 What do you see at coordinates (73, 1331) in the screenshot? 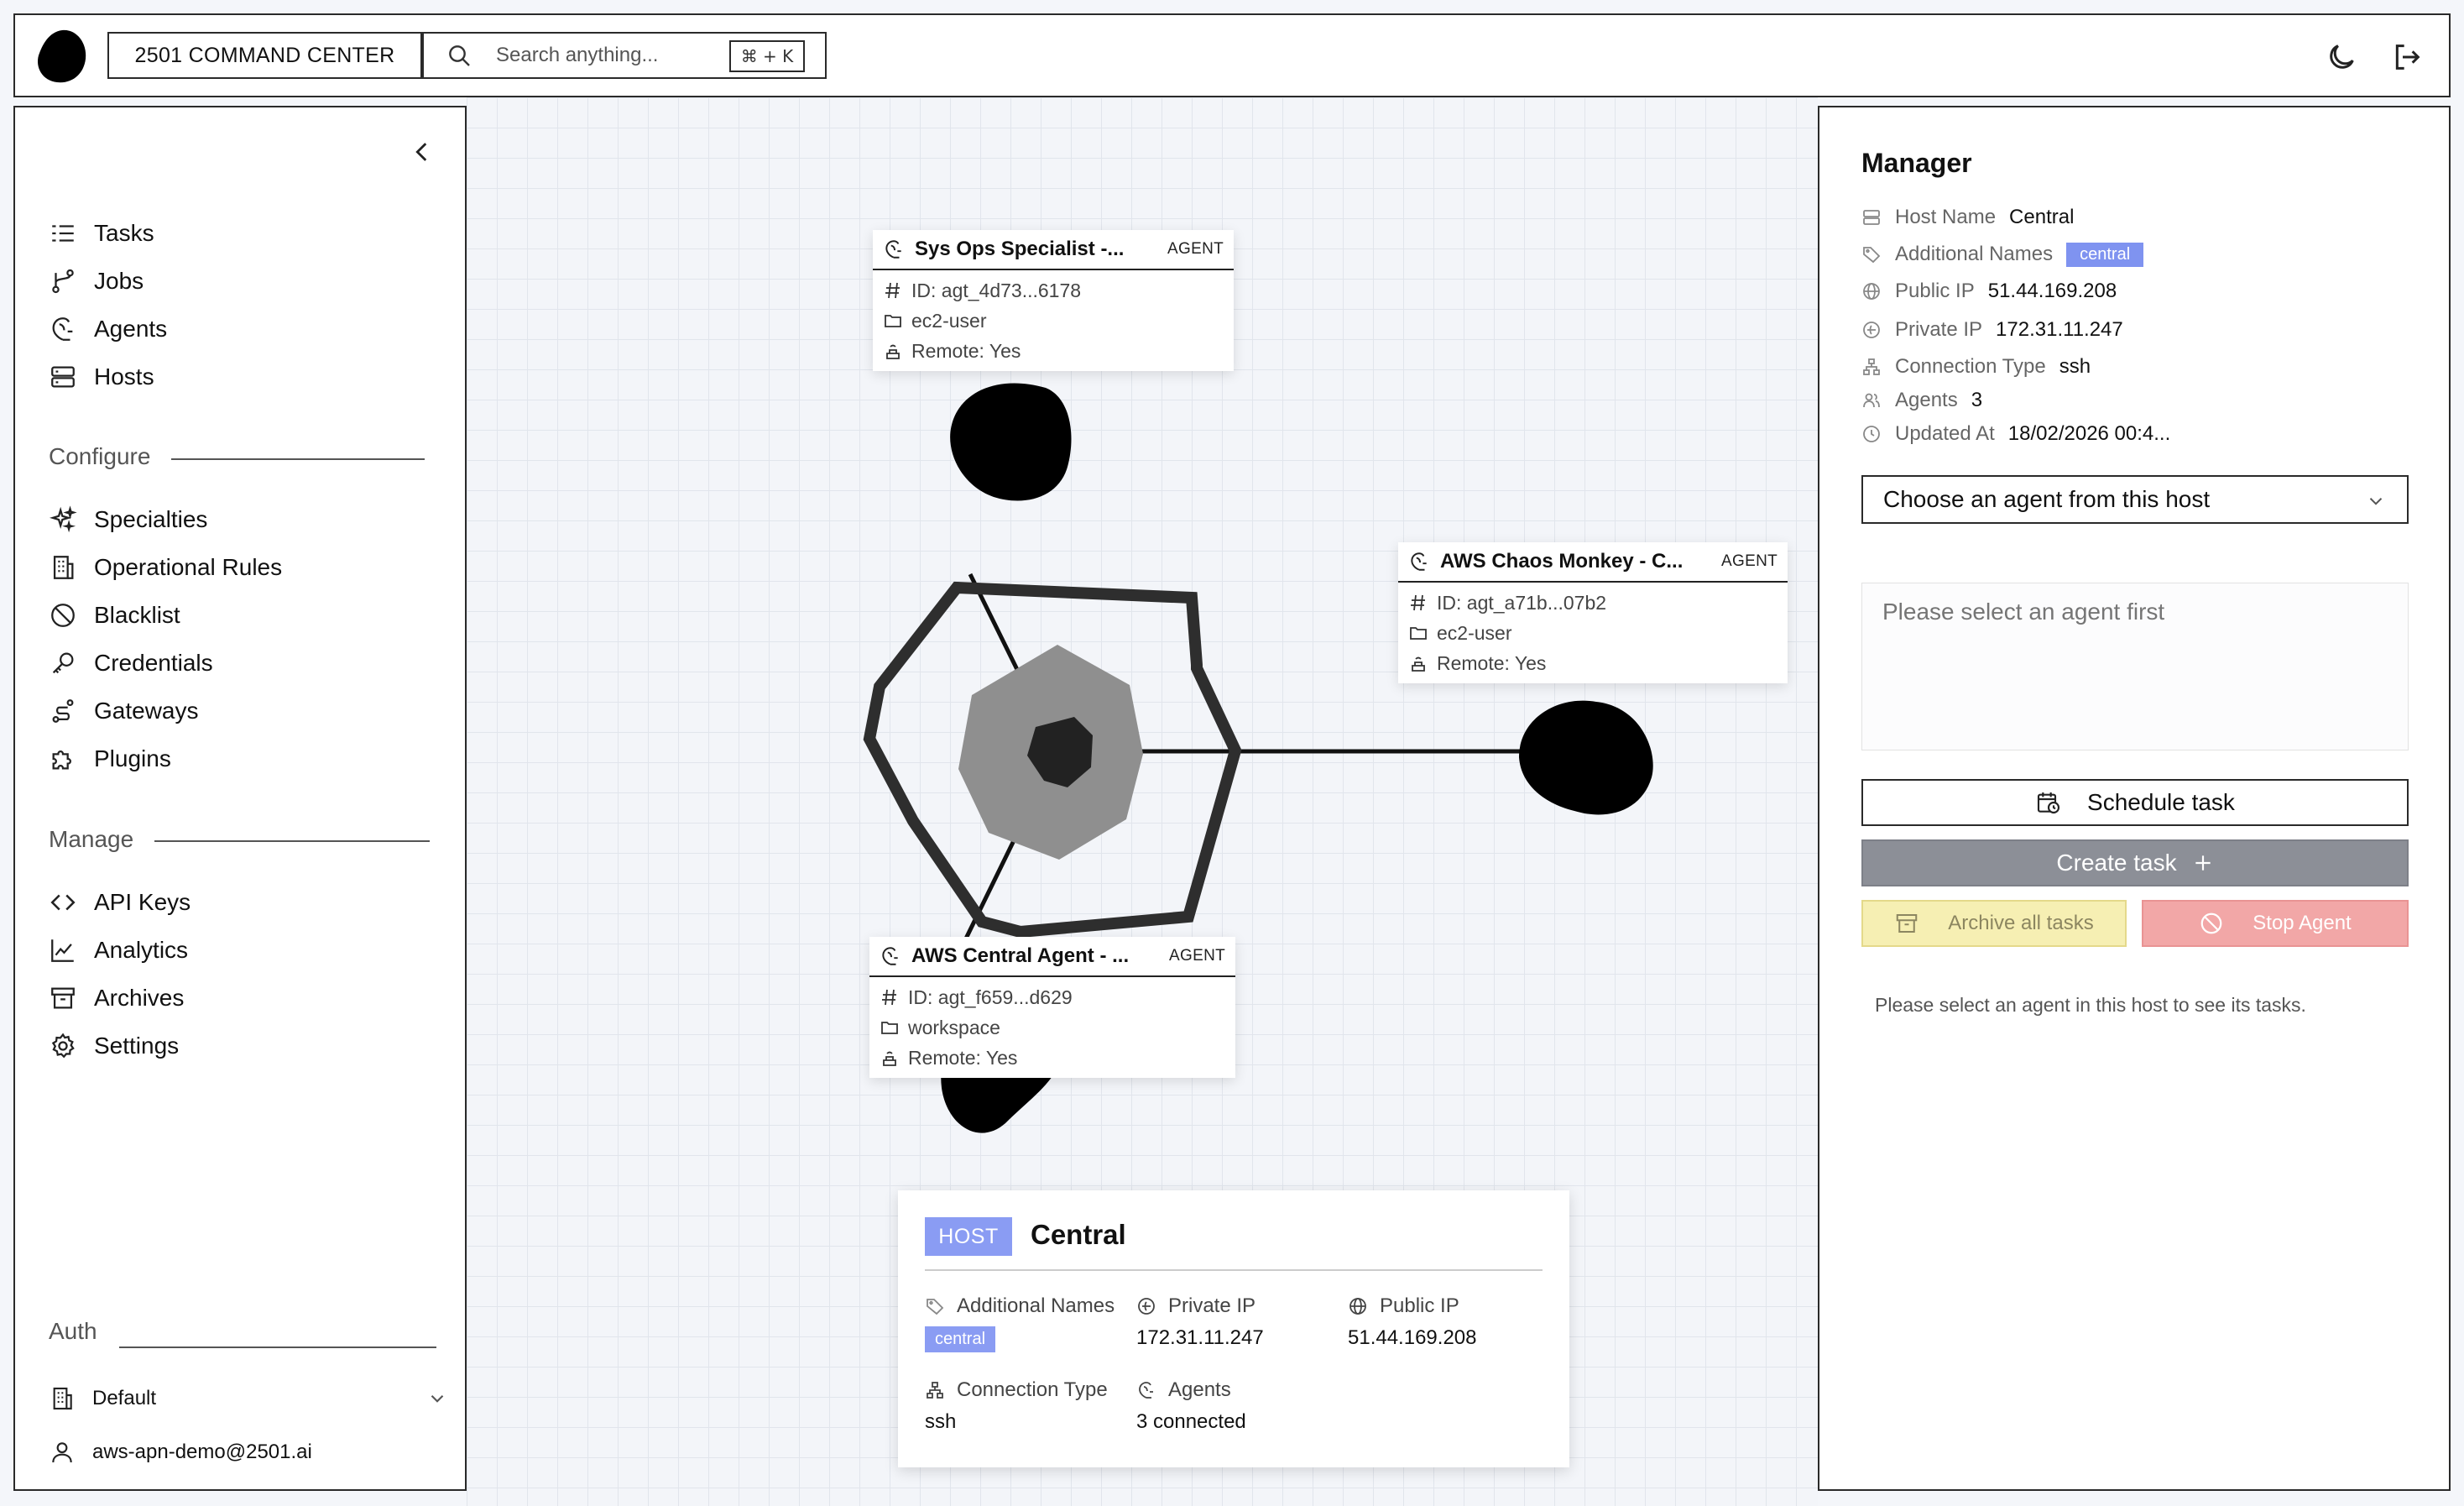
I see `auth-section-label: Auth` at bounding box center [73, 1331].